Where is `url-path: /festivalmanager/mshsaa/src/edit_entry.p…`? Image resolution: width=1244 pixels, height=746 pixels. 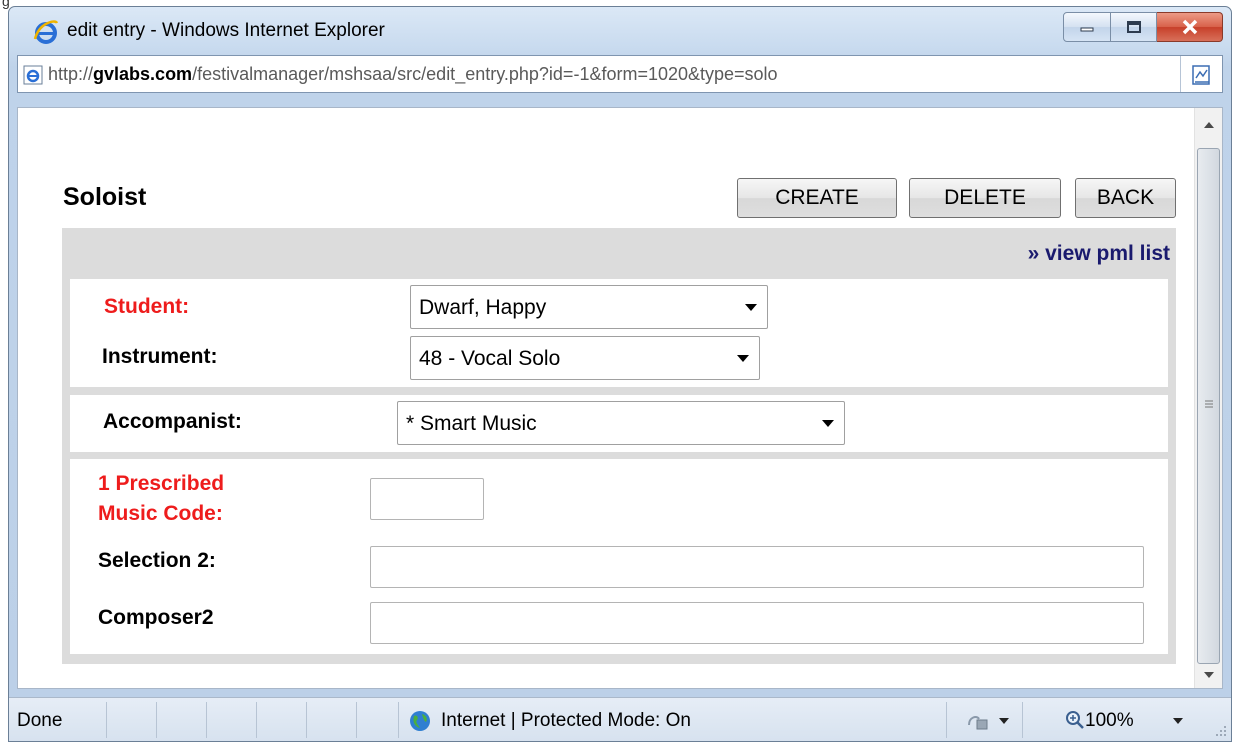 url-path: /festivalmanager/mshsaa/src/edit_entry.p… is located at coordinates (485, 74).